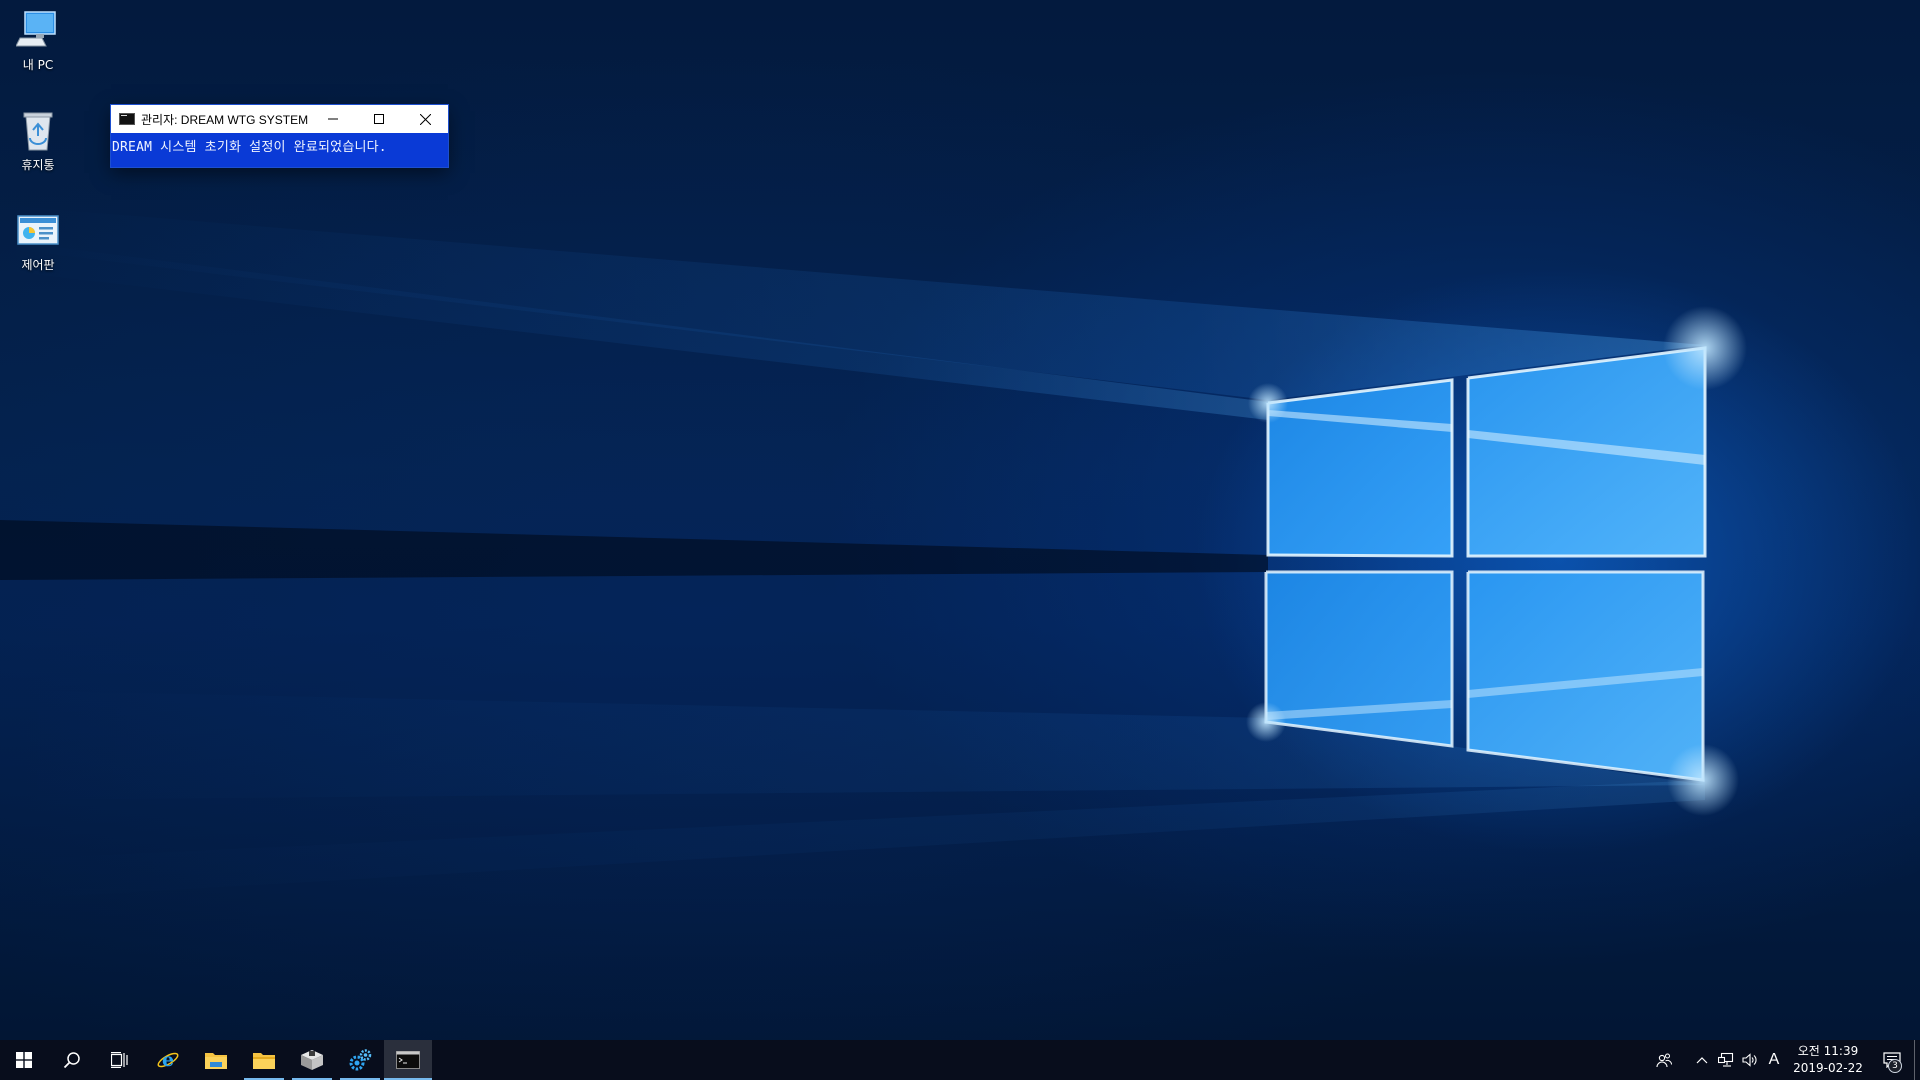 This screenshot has height=1080, width=1920. What do you see at coordinates (1774, 1060) in the screenshot?
I see `input-method-indicator: A` at bounding box center [1774, 1060].